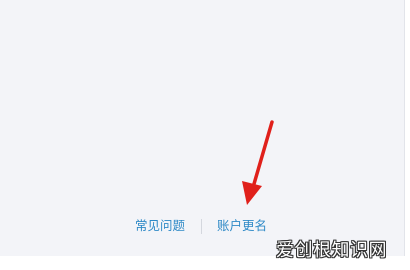 The image size is (410, 270). I want to click on faq-link: 常见问题, so click(160, 226).